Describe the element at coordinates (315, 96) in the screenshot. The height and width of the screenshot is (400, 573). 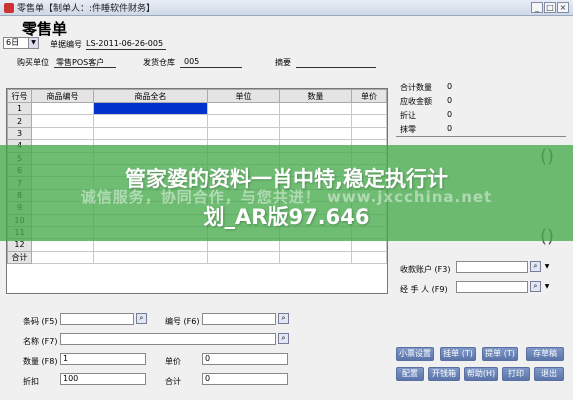
I see `col-header-qty: 数量` at that location.